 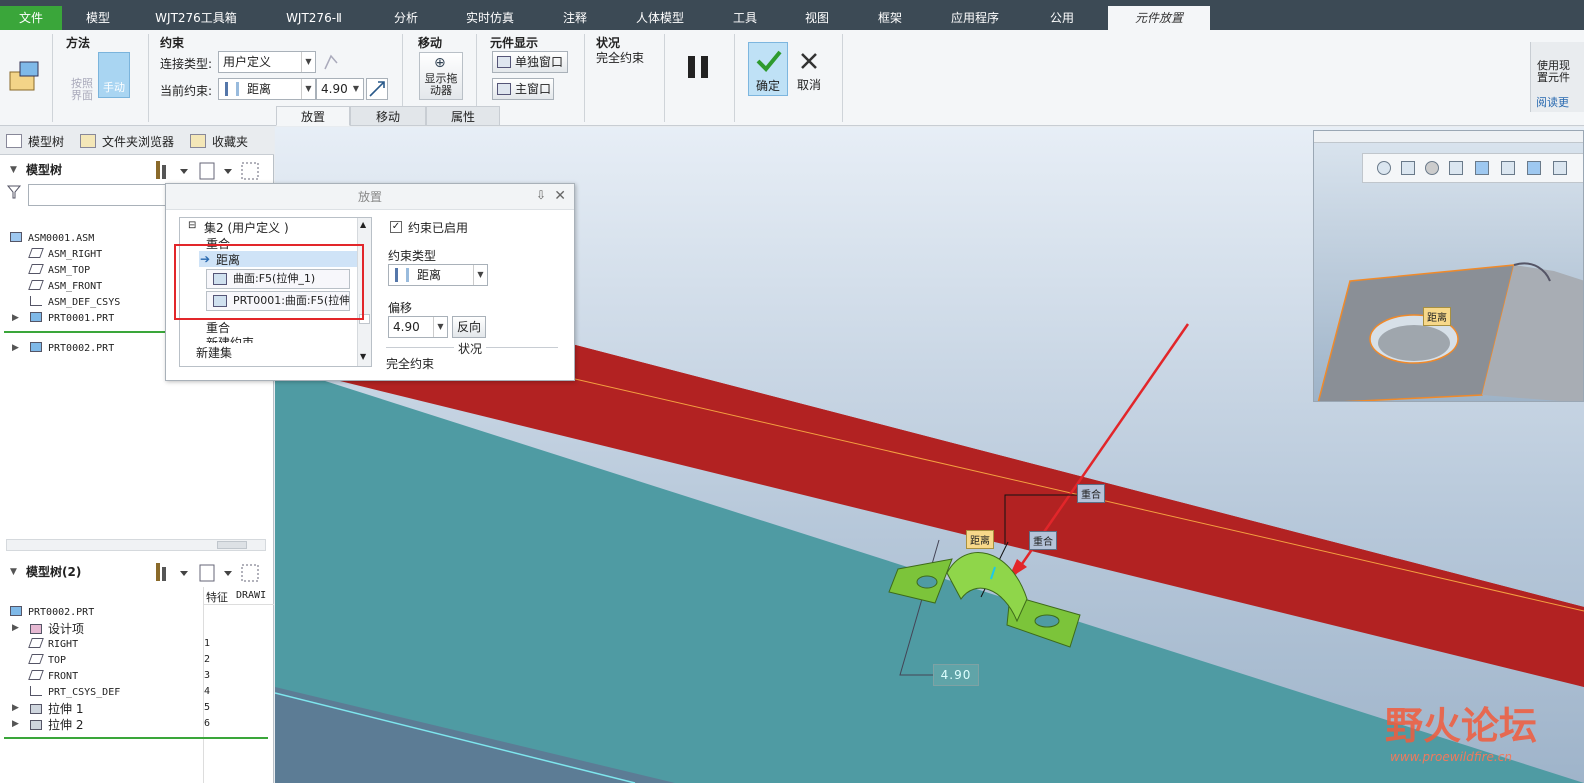 I want to click on tree2-item-csys: PRT_CSYS_DEF, so click(x=75, y=692).